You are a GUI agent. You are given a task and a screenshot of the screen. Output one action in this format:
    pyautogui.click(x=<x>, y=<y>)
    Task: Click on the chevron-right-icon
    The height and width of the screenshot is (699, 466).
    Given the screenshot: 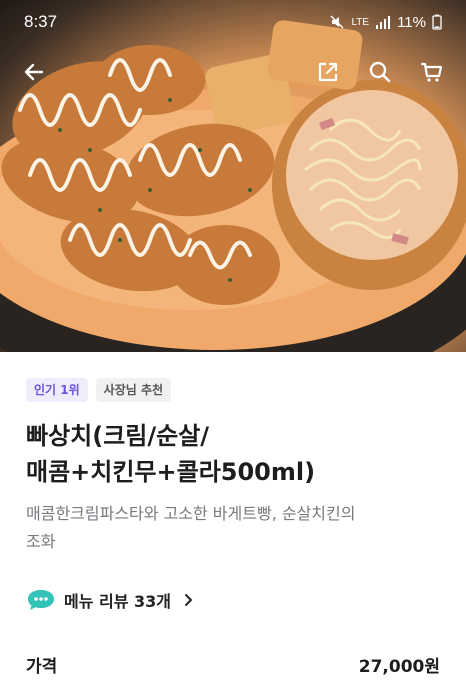 What is the action you would take?
    pyautogui.click(x=189, y=600)
    